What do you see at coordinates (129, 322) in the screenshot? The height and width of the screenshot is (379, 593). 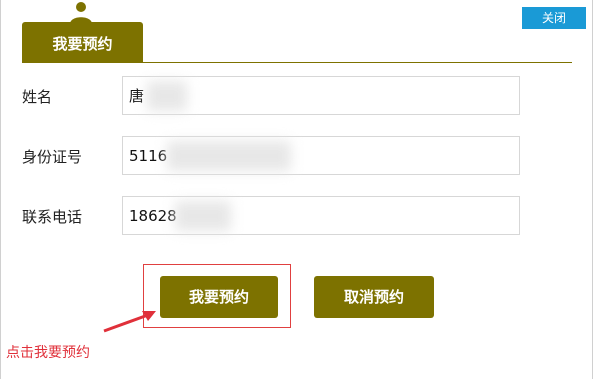 I see `annotation-arrow-icon` at bounding box center [129, 322].